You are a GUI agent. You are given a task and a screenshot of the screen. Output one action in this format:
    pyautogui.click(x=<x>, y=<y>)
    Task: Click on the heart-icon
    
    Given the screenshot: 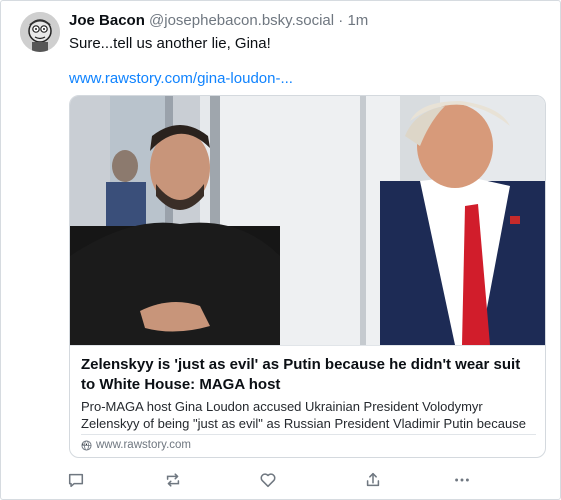 What is the action you would take?
    pyautogui.click(x=268, y=480)
    